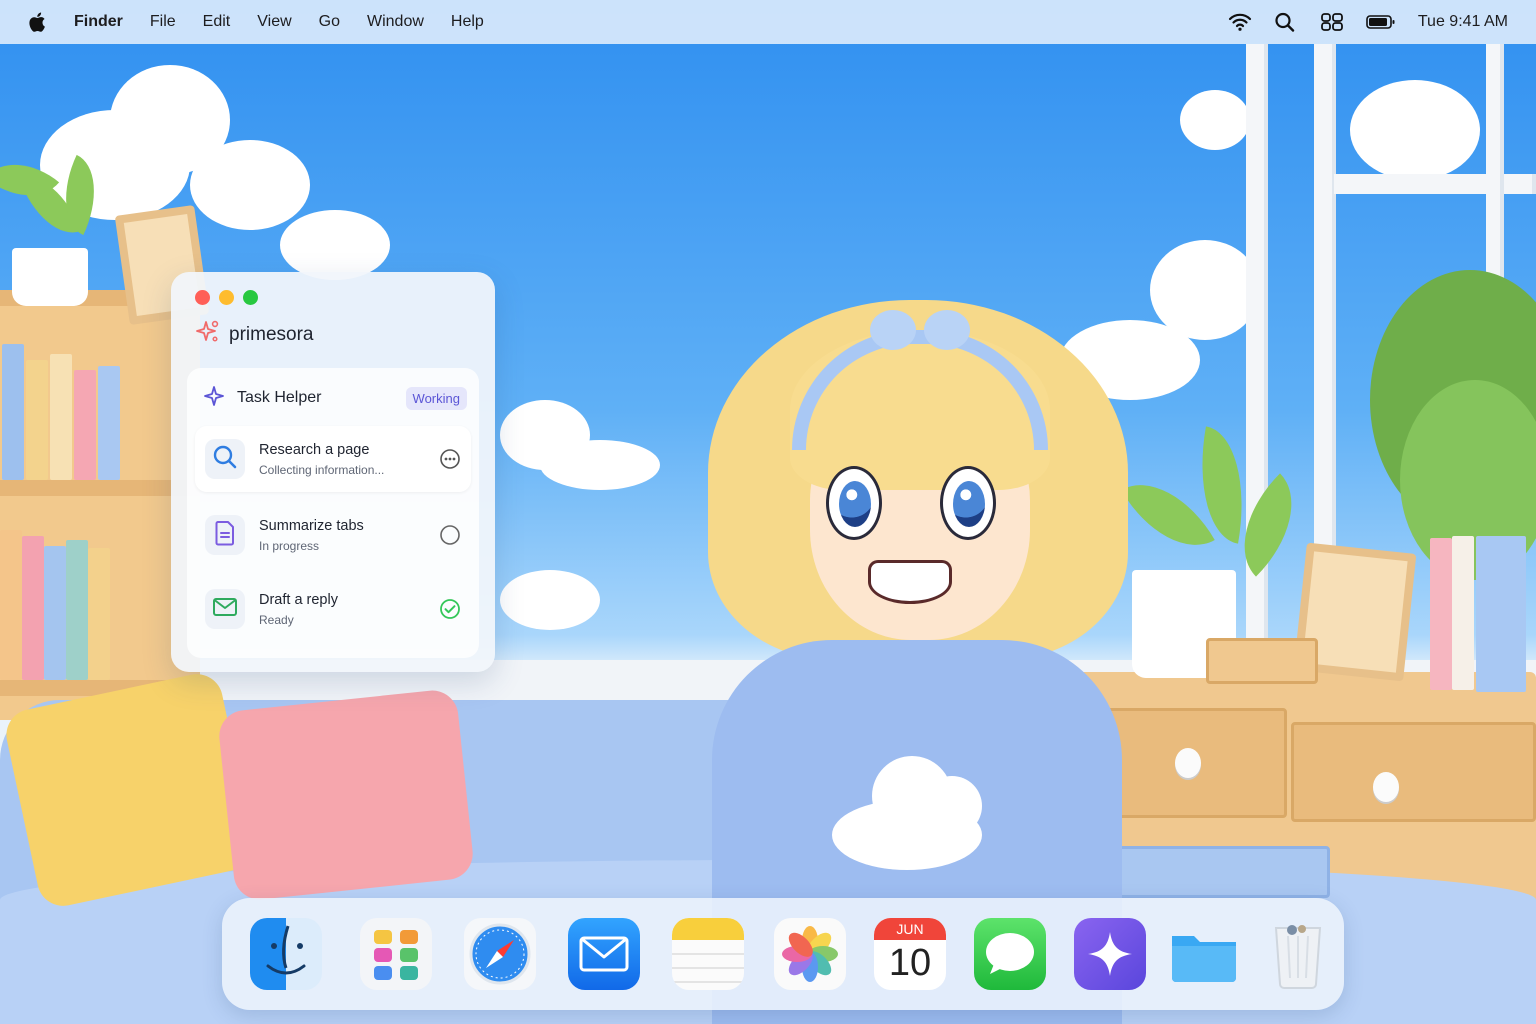  I want to click on window-controls, so click(337, 297).